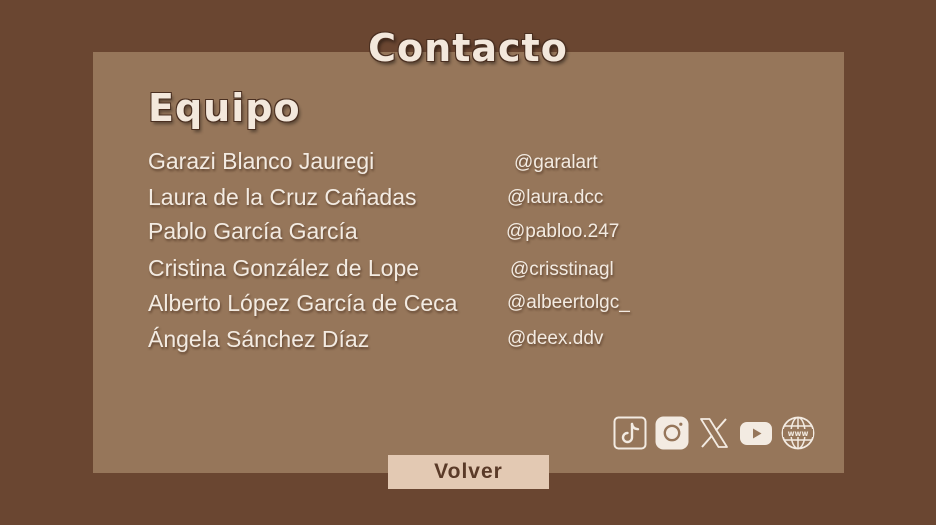 Image resolution: width=936 pixels, height=525 pixels. I want to click on website-globe-icon: www, so click(798, 433).